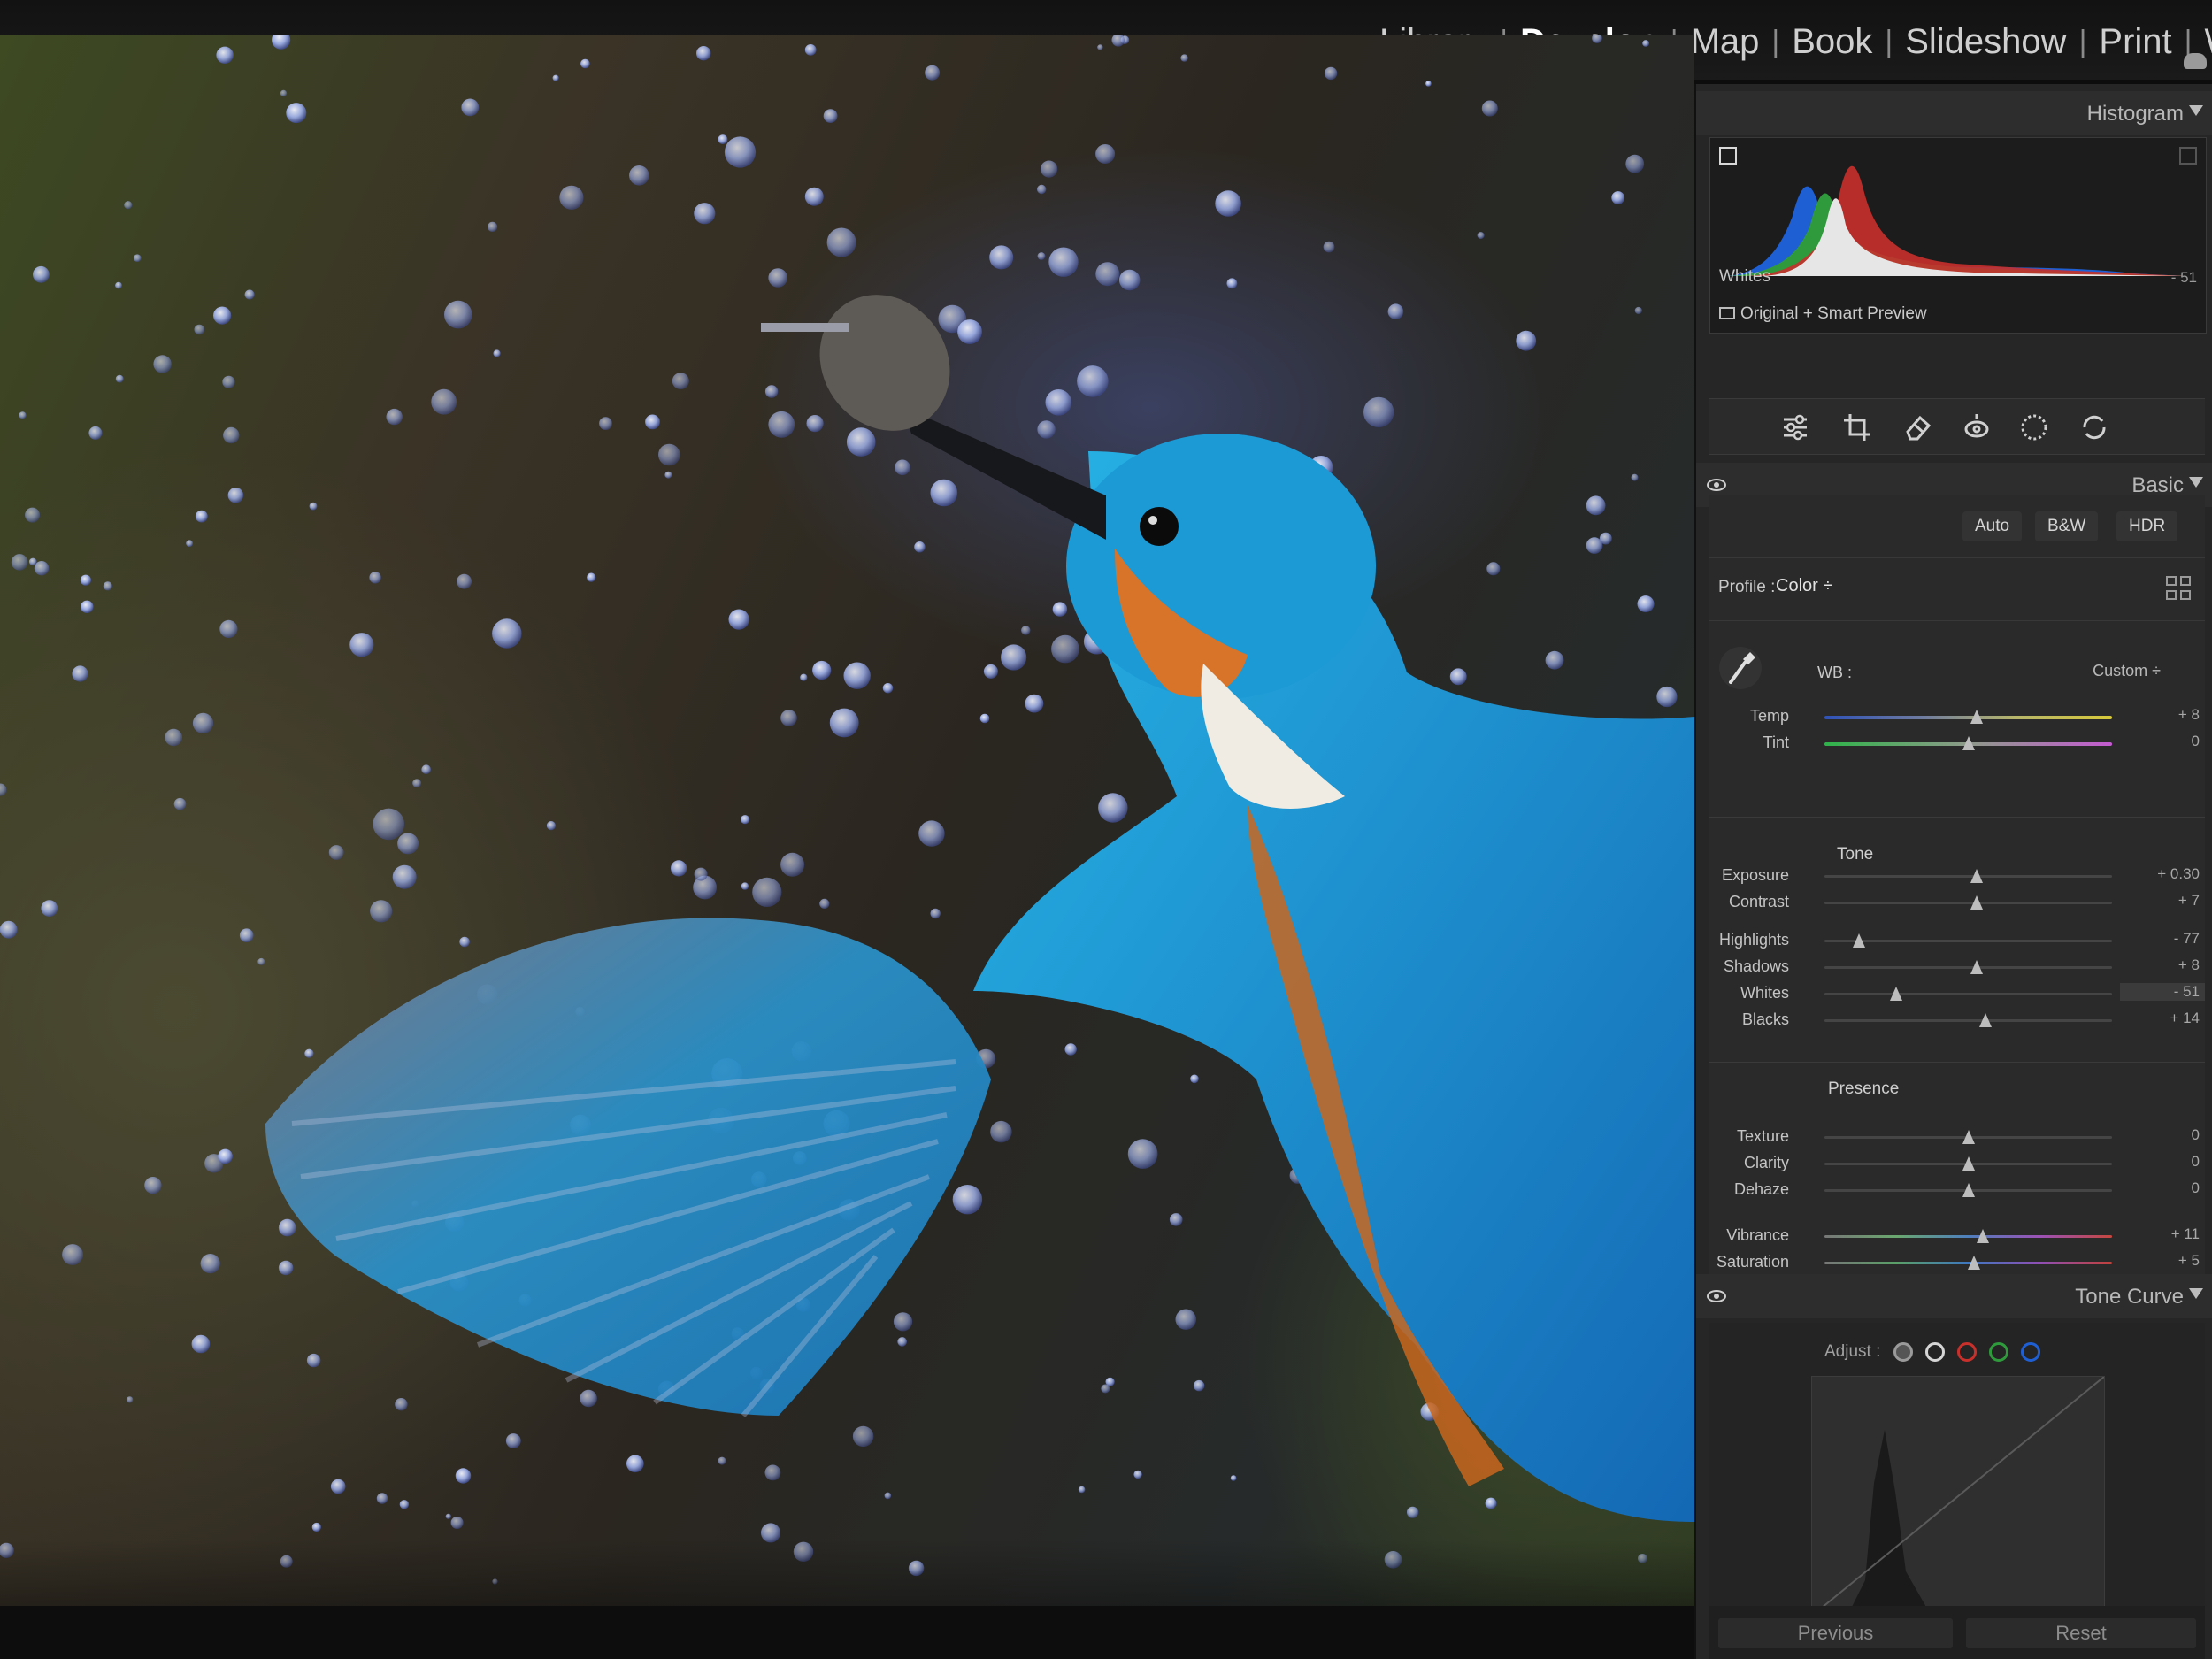 The height and width of the screenshot is (1659, 2212). Describe the element at coordinates (2034, 427) in the screenshot. I see `mask-icon` at that location.